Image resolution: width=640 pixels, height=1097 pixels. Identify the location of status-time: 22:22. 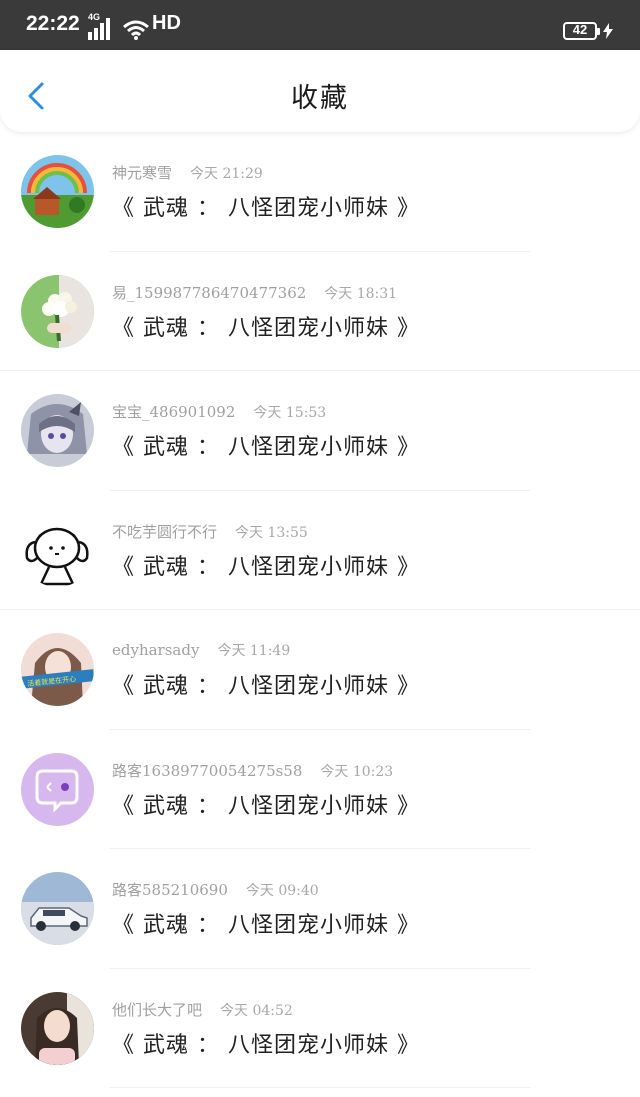
(53, 23).